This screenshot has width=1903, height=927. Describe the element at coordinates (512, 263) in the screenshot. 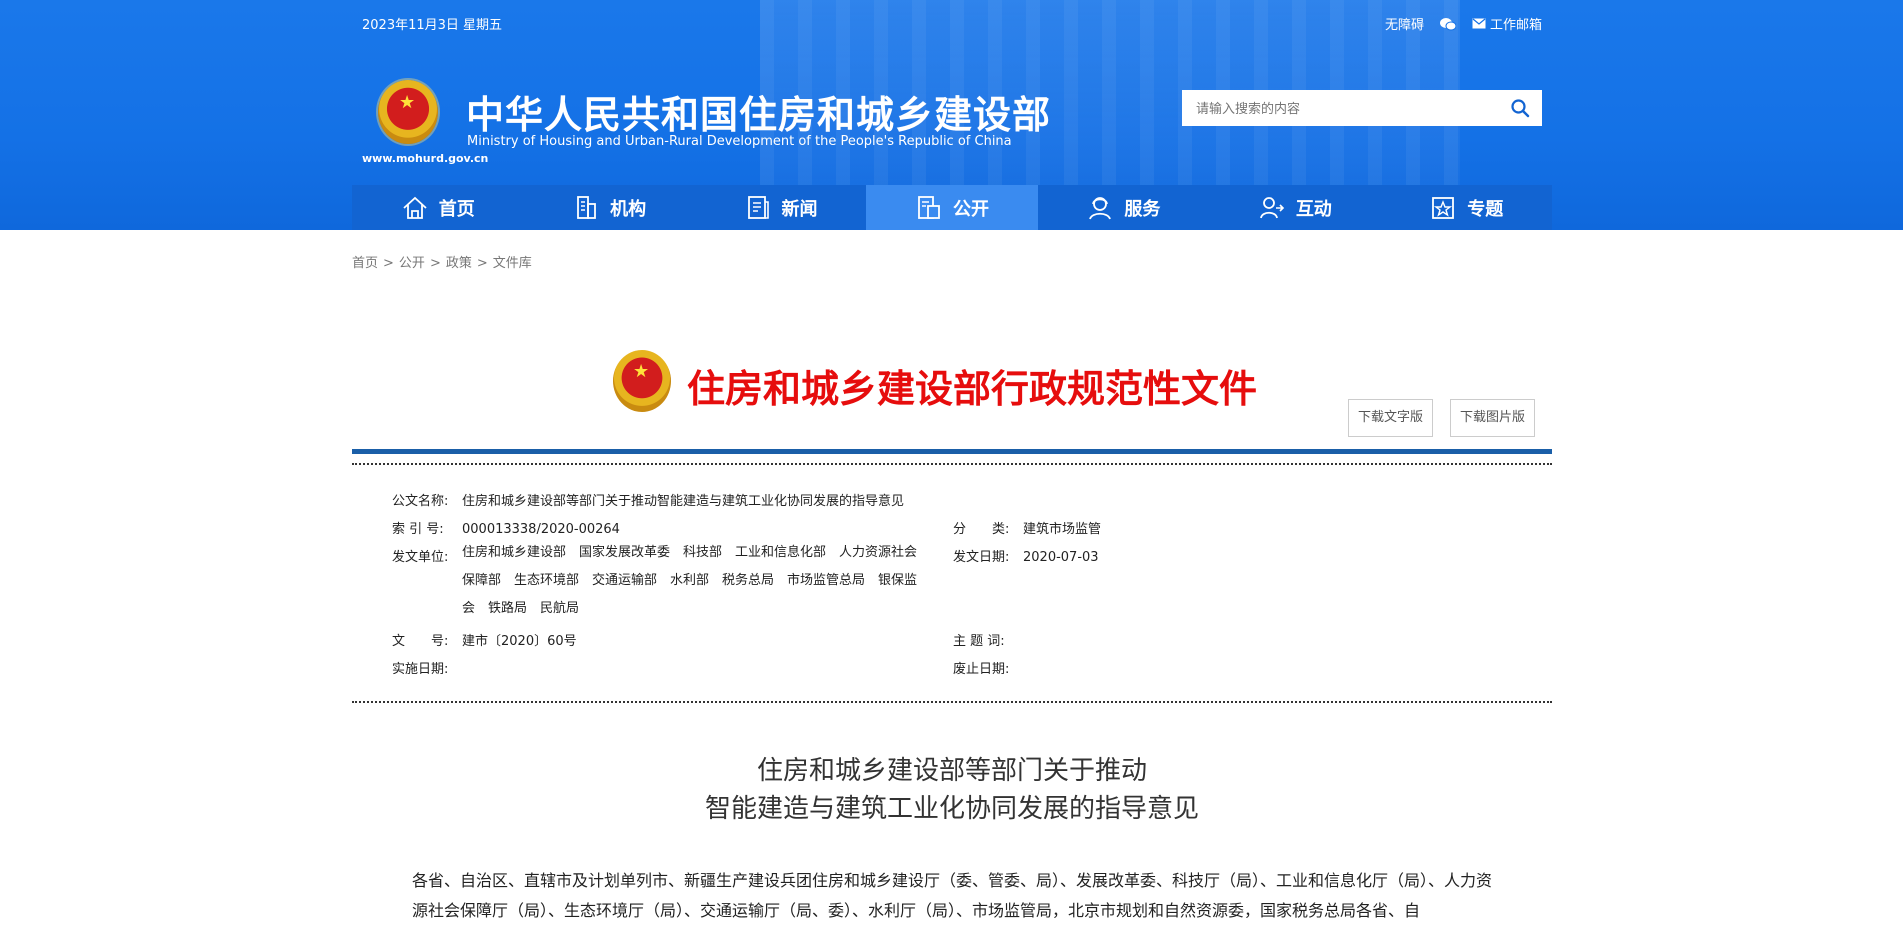

I see `breadcrumb-library: 文件库` at that location.